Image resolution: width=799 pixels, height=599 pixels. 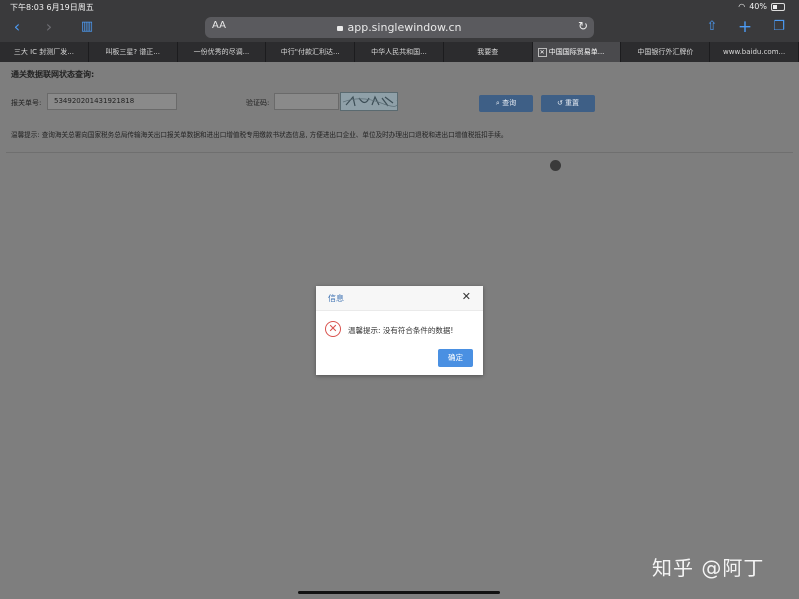 I want to click on dialog-header: 信息 ✕, so click(x=399, y=298).